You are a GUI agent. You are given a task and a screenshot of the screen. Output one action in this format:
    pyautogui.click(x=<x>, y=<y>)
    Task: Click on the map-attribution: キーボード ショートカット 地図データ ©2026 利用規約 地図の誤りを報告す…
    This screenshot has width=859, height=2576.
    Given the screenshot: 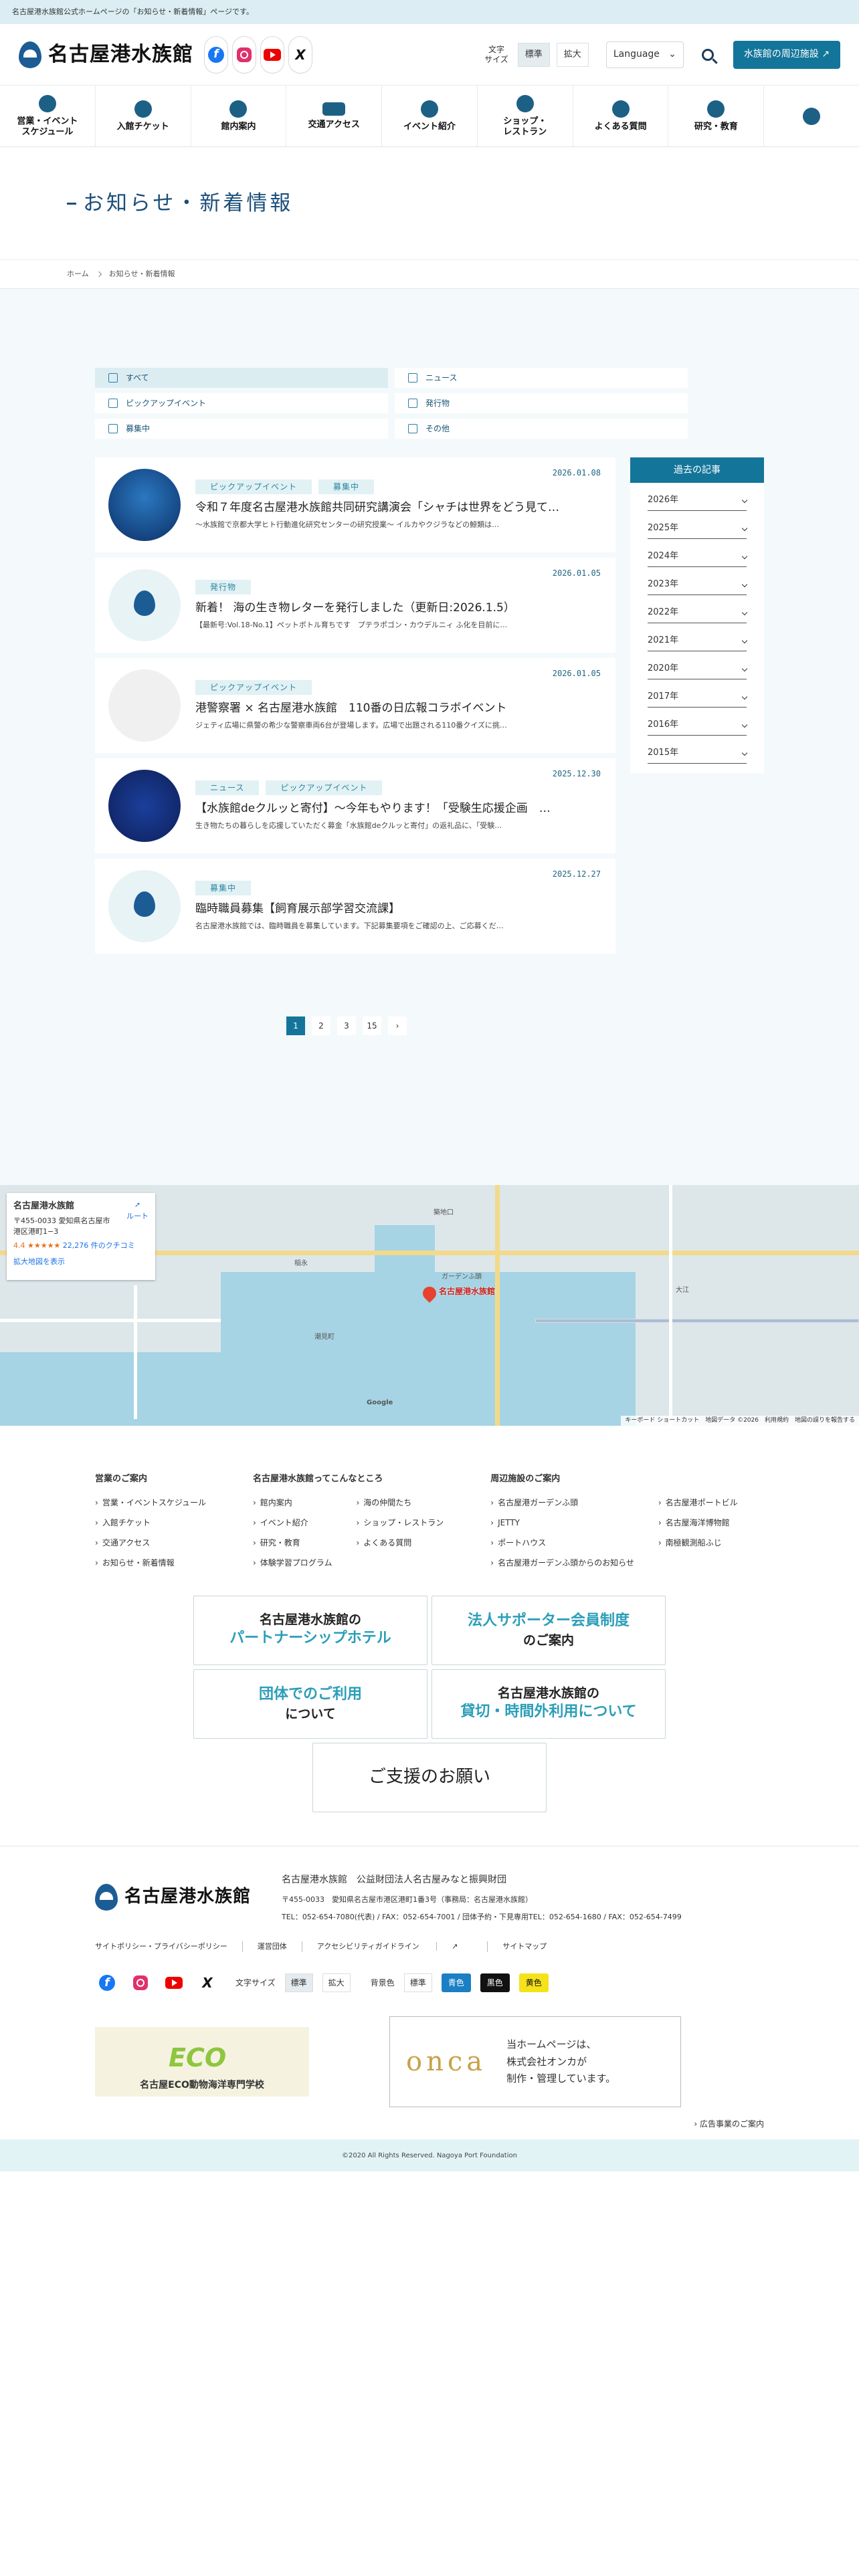 What is the action you would take?
    pyautogui.click(x=740, y=1420)
    